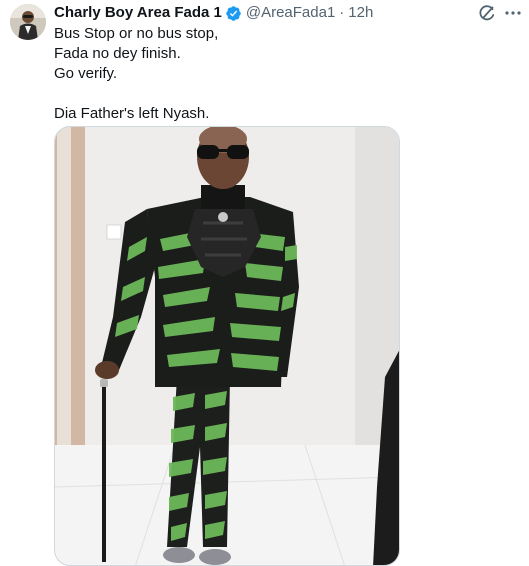 This screenshot has width=529, height=566. Describe the element at coordinates (233, 13) in the screenshot. I see `verified-badge-icon` at that location.